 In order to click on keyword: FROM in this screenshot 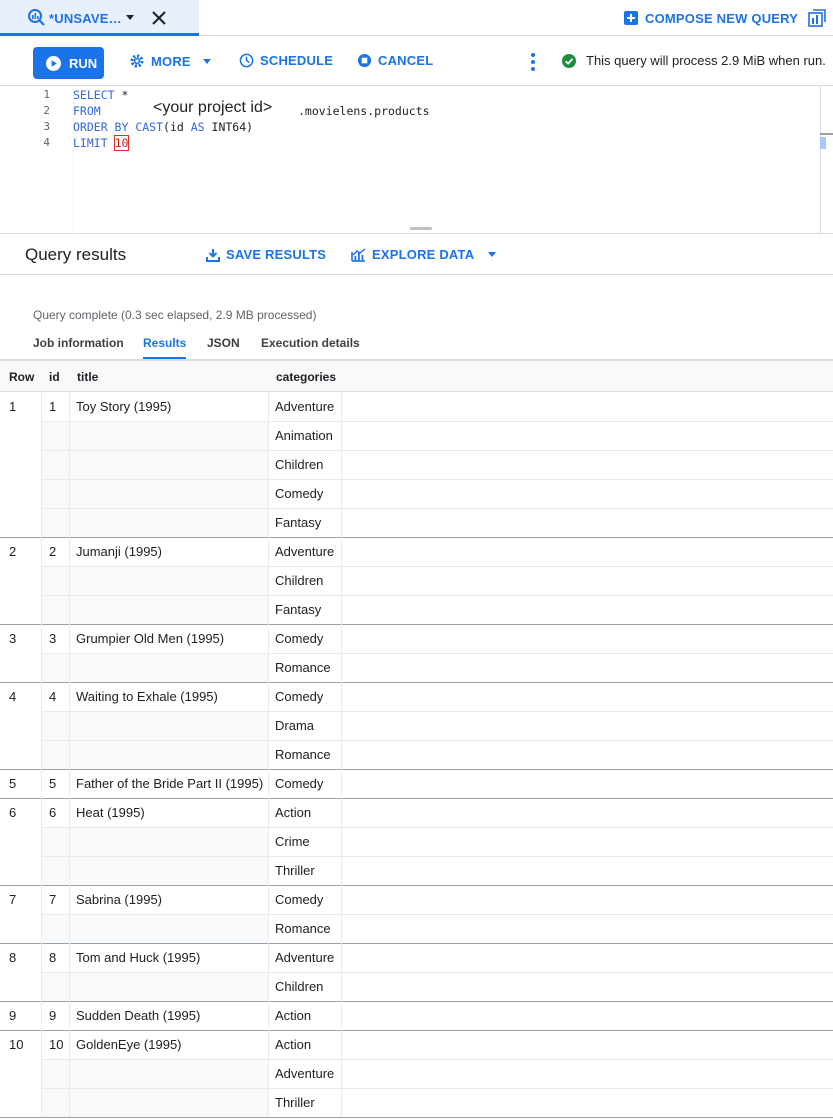, I will do `click(87, 111)`.